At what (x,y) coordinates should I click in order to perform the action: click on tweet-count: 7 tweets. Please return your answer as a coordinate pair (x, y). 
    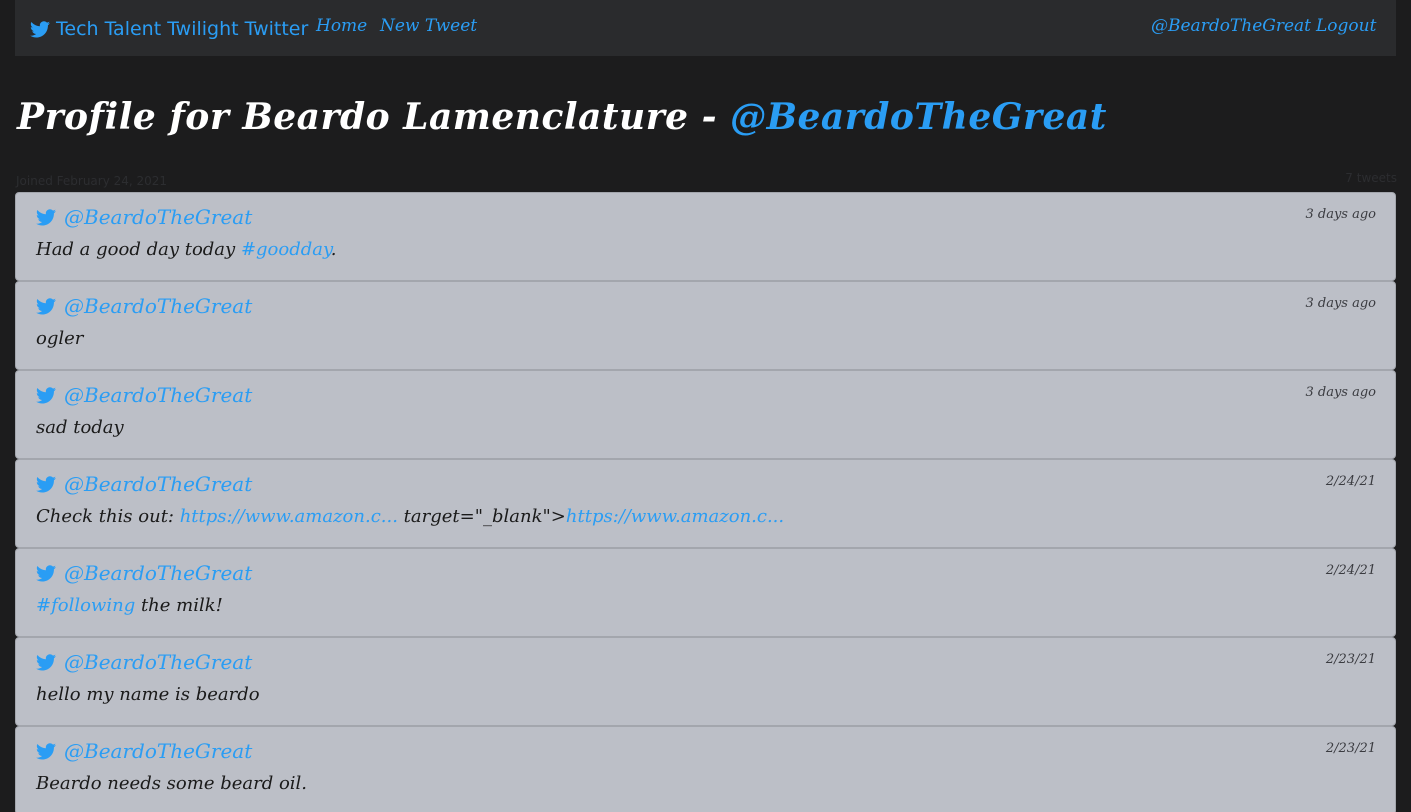
    Looking at the image, I should click on (1371, 178).